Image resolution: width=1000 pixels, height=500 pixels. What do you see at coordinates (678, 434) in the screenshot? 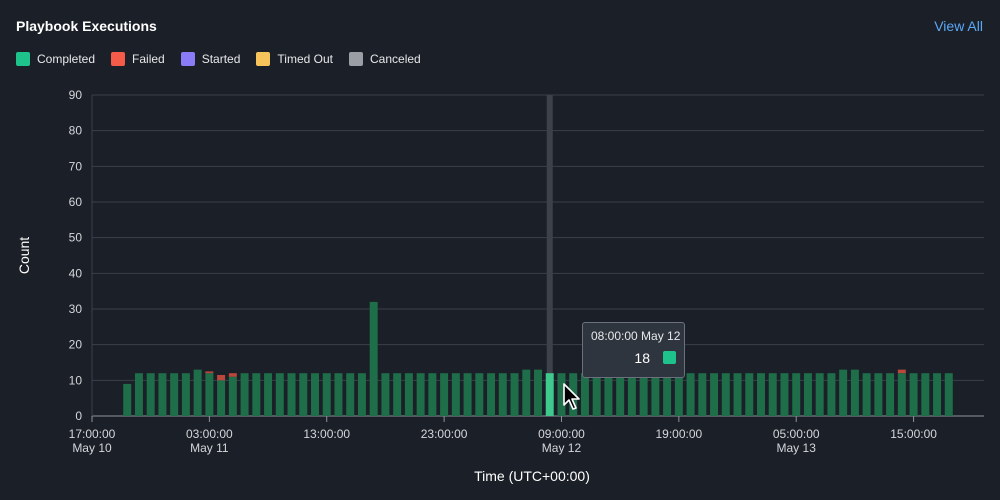
I see `x-tick-label: 19:00:00` at bounding box center [678, 434].